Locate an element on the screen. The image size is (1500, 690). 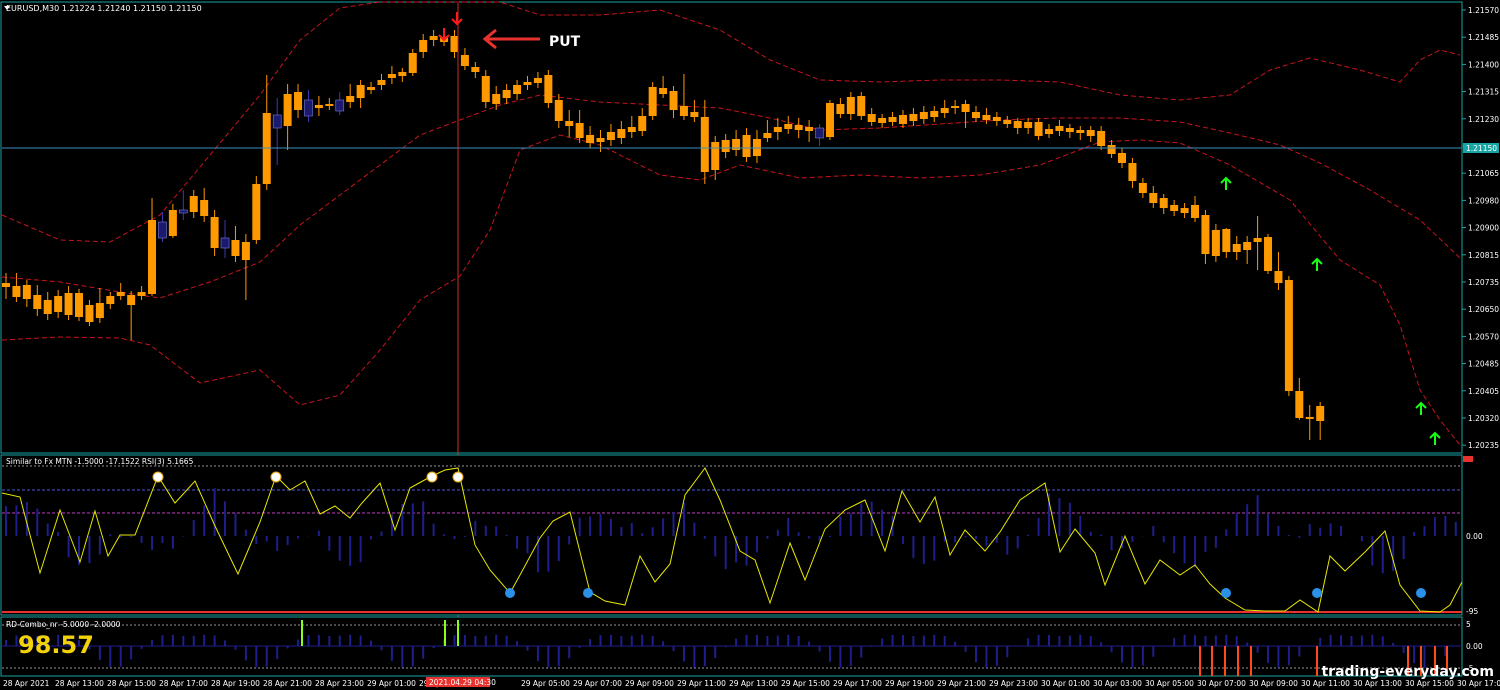
price-tick-label: 1.21230 is located at coordinates (1483, 119).